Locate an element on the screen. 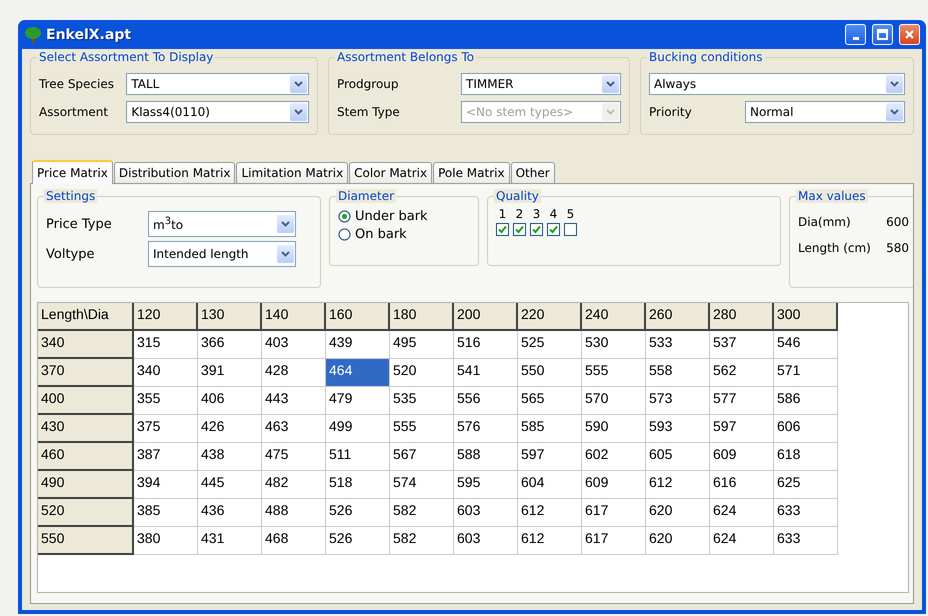 This screenshot has width=928, height=616. tab: Color Matrix is located at coordinates (390, 172).